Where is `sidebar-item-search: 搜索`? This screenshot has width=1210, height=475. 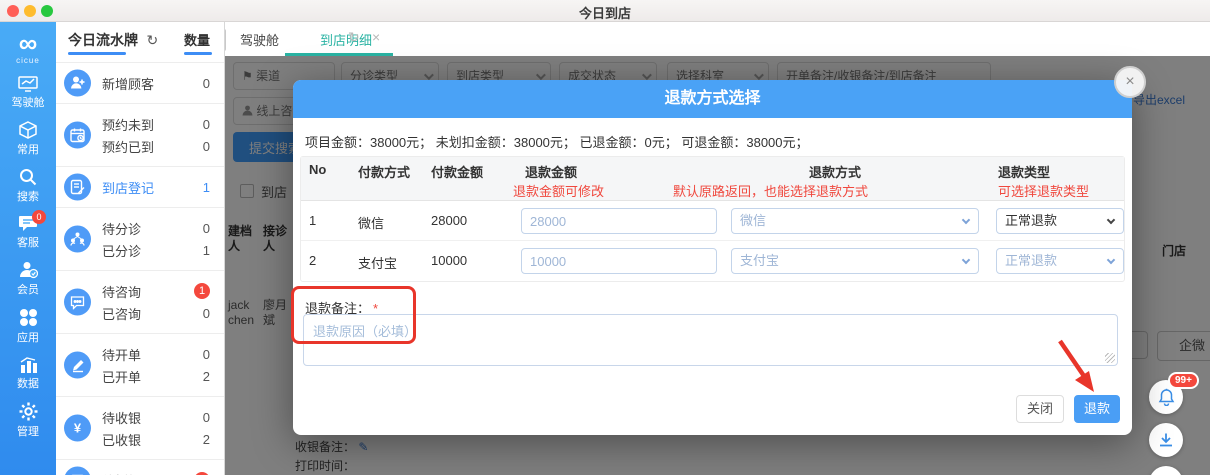
sidebar-item-search: 搜索 is located at coordinates (28, 186).